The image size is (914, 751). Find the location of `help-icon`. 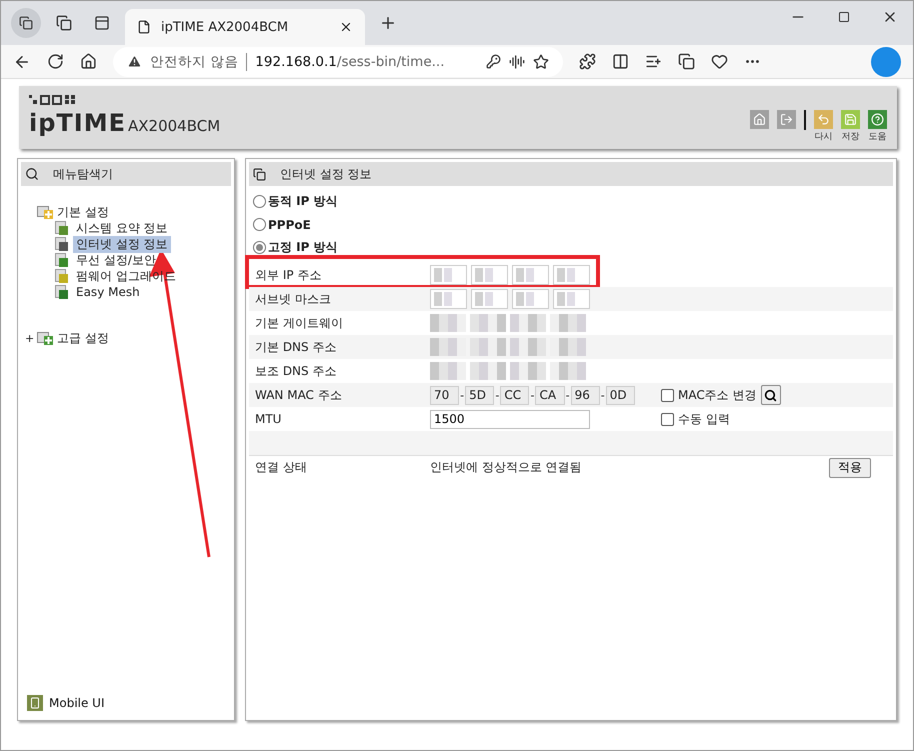

help-icon is located at coordinates (877, 119).